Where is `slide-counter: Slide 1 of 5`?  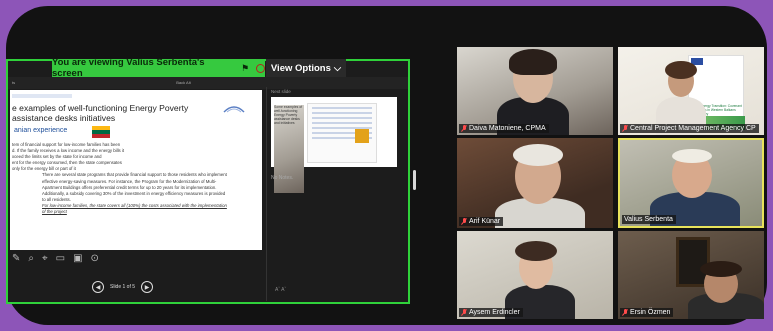
slide-counter: Slide 1 of 5 is located at coordinates (123, 287).